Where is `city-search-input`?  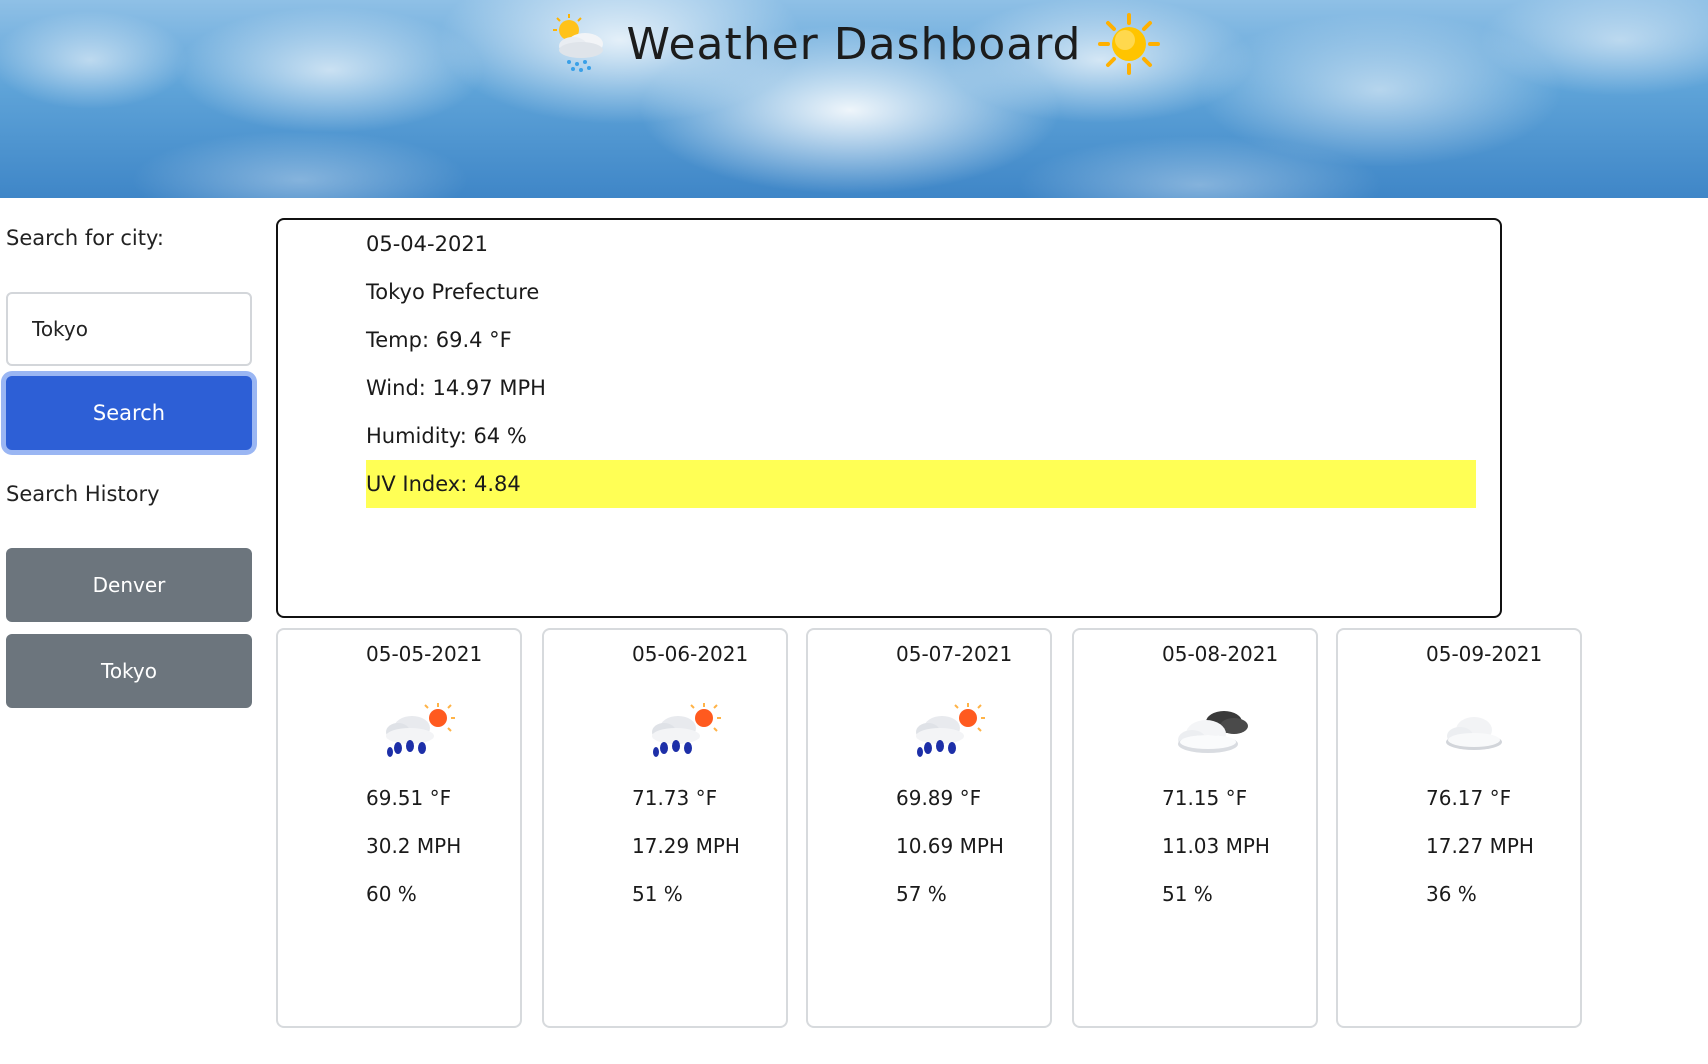
city-search-input is located at coordinates (129, 329).